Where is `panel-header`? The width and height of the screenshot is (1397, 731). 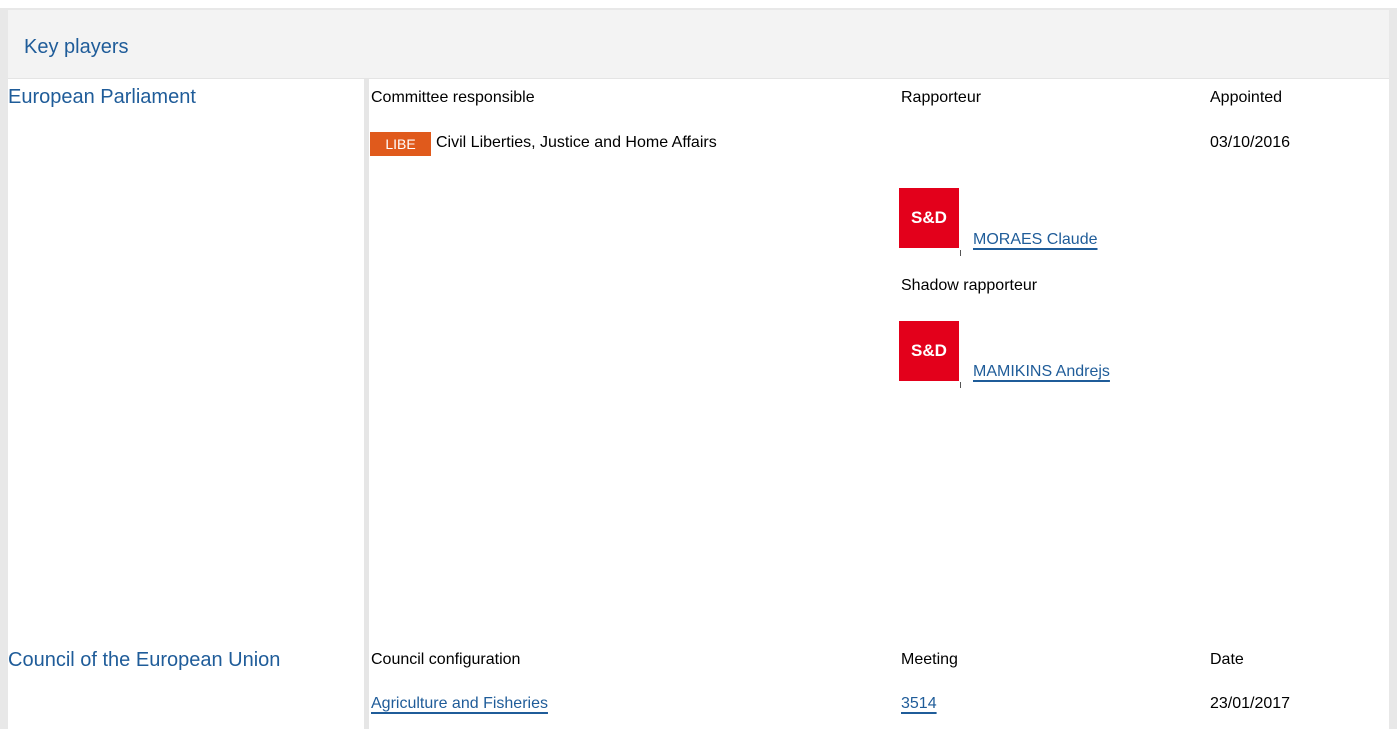
panel-header is located at coordinates (698, 44).